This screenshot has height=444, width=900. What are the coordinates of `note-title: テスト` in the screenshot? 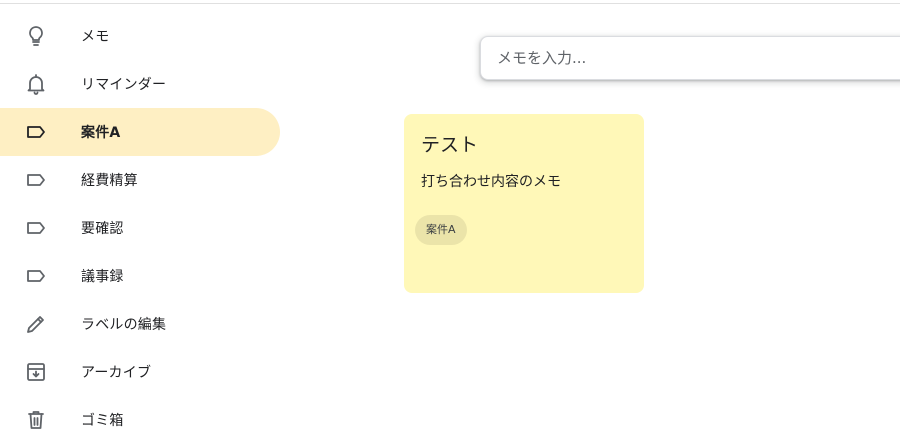 It's located at (450, 145).